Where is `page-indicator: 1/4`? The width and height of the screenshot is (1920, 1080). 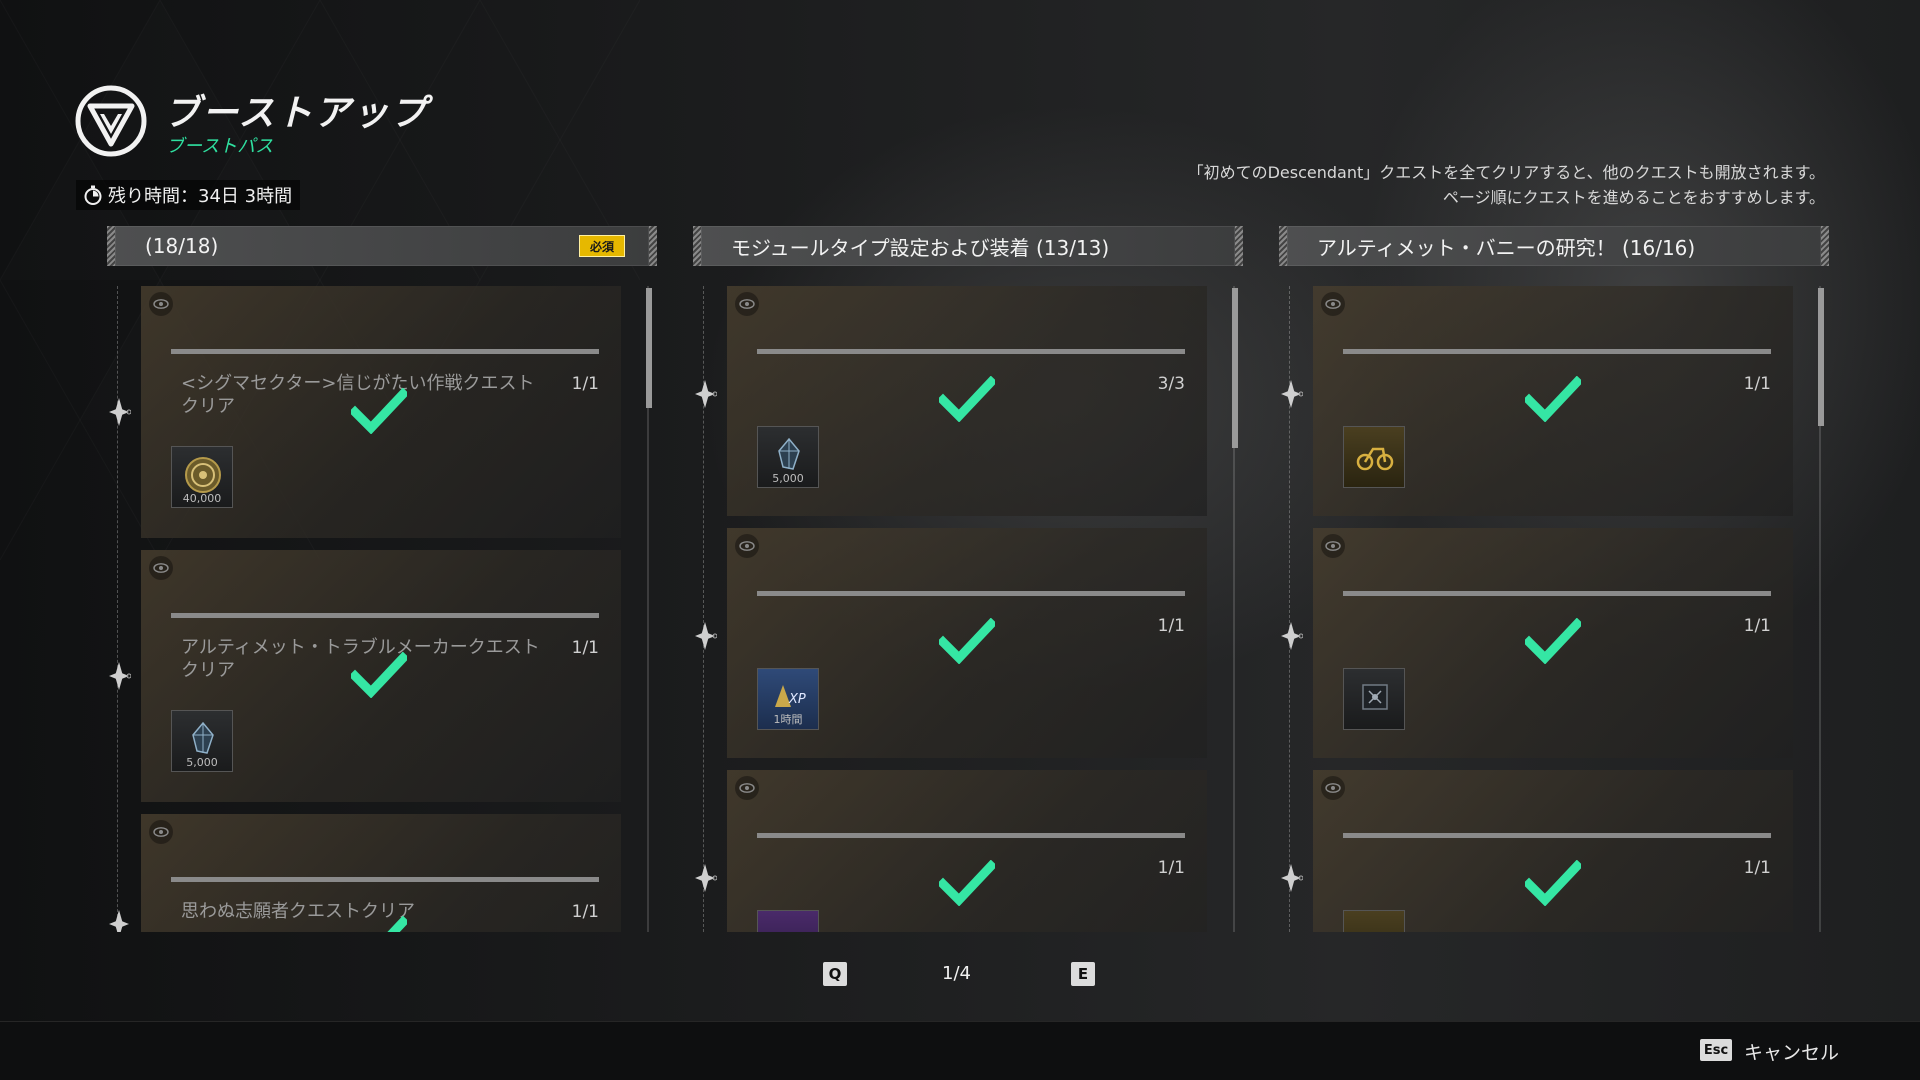 page-indicator: 1/4 is located at coordinates (956, 973).